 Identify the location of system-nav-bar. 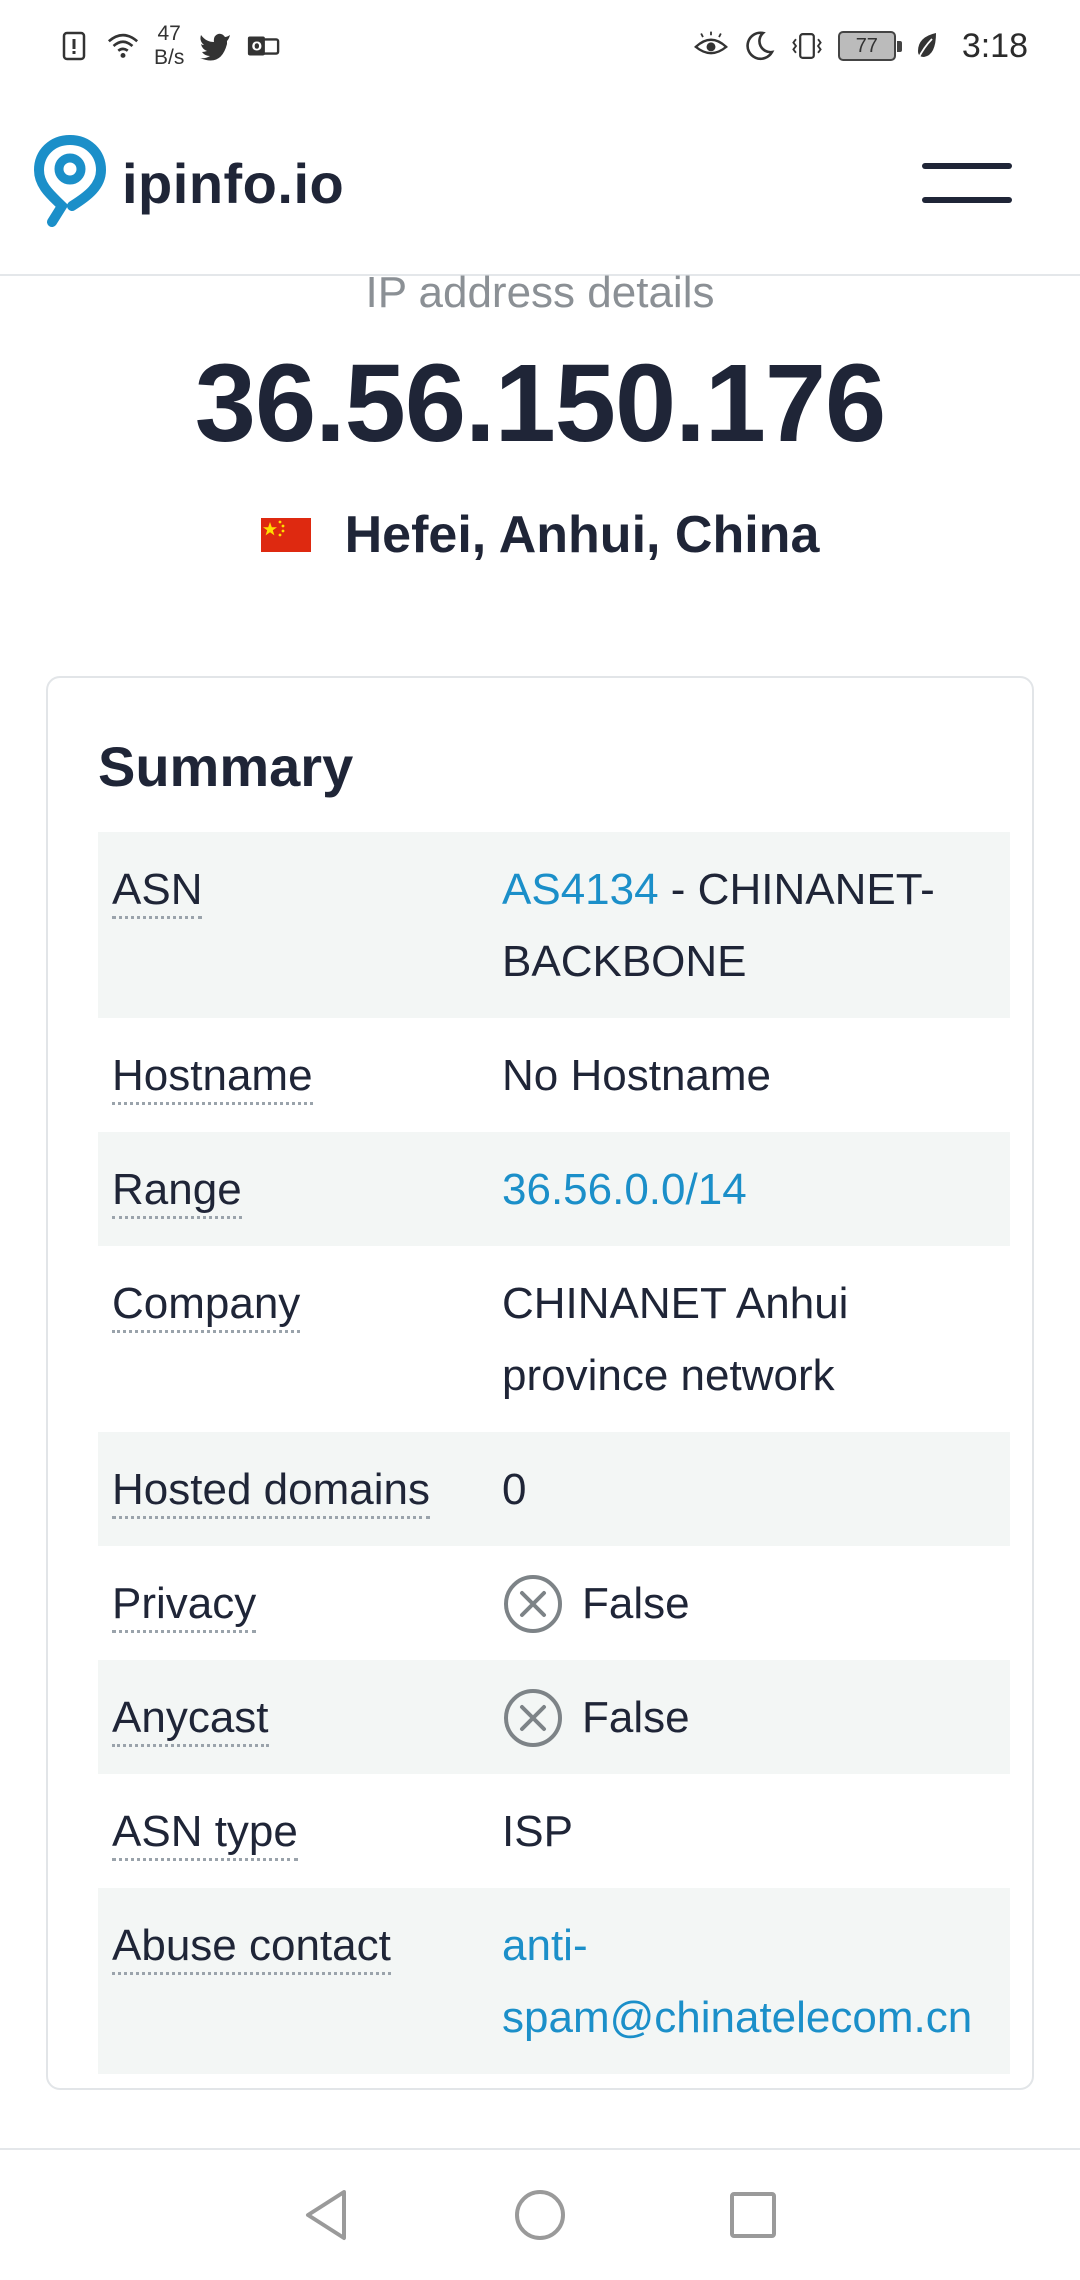
(540, 2214).